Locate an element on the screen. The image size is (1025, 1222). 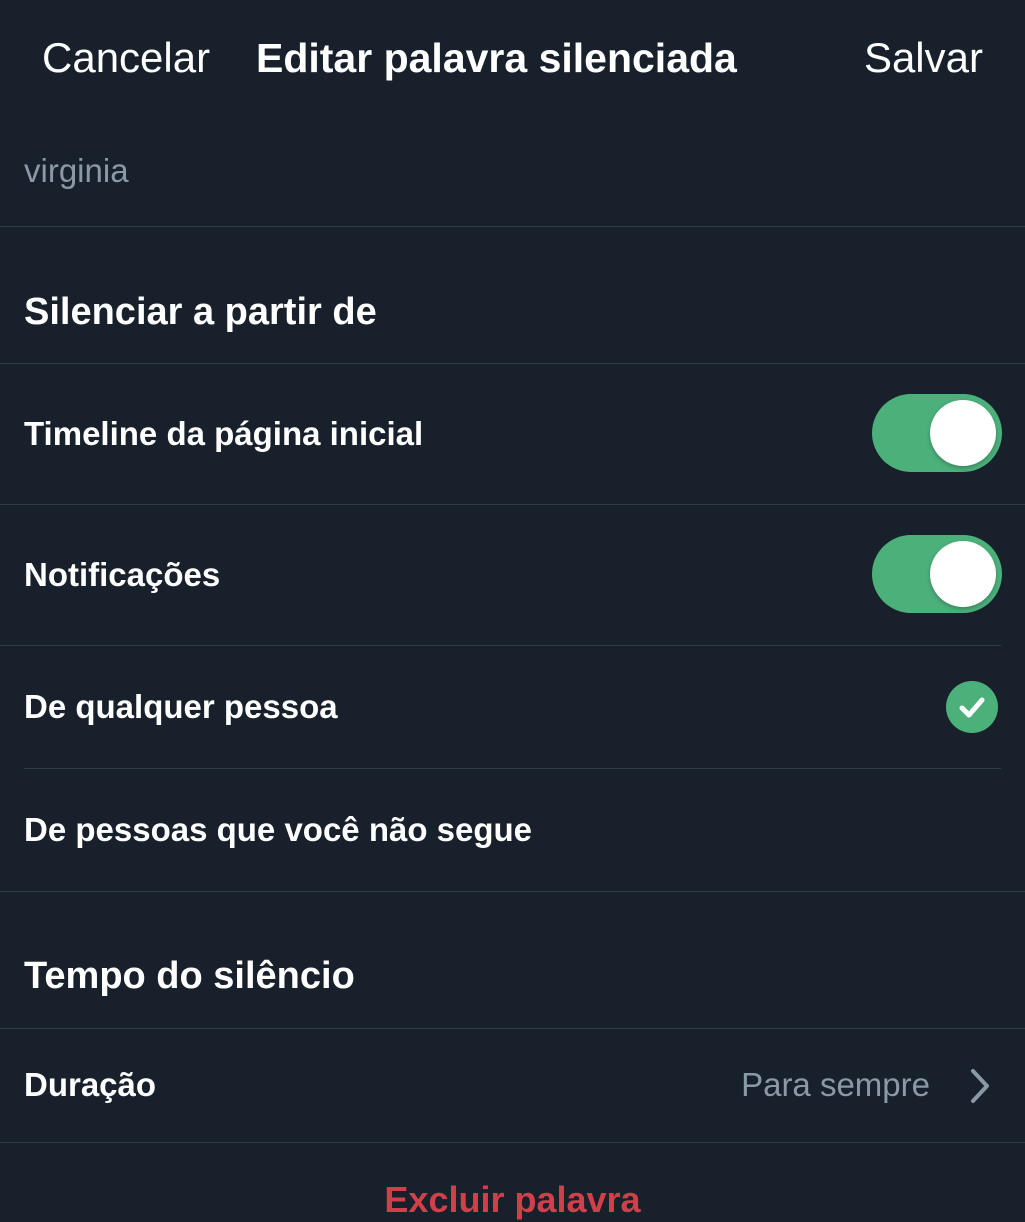
mute-duration-heading: Tempo do silêncio is located at coordinates (189, 976).